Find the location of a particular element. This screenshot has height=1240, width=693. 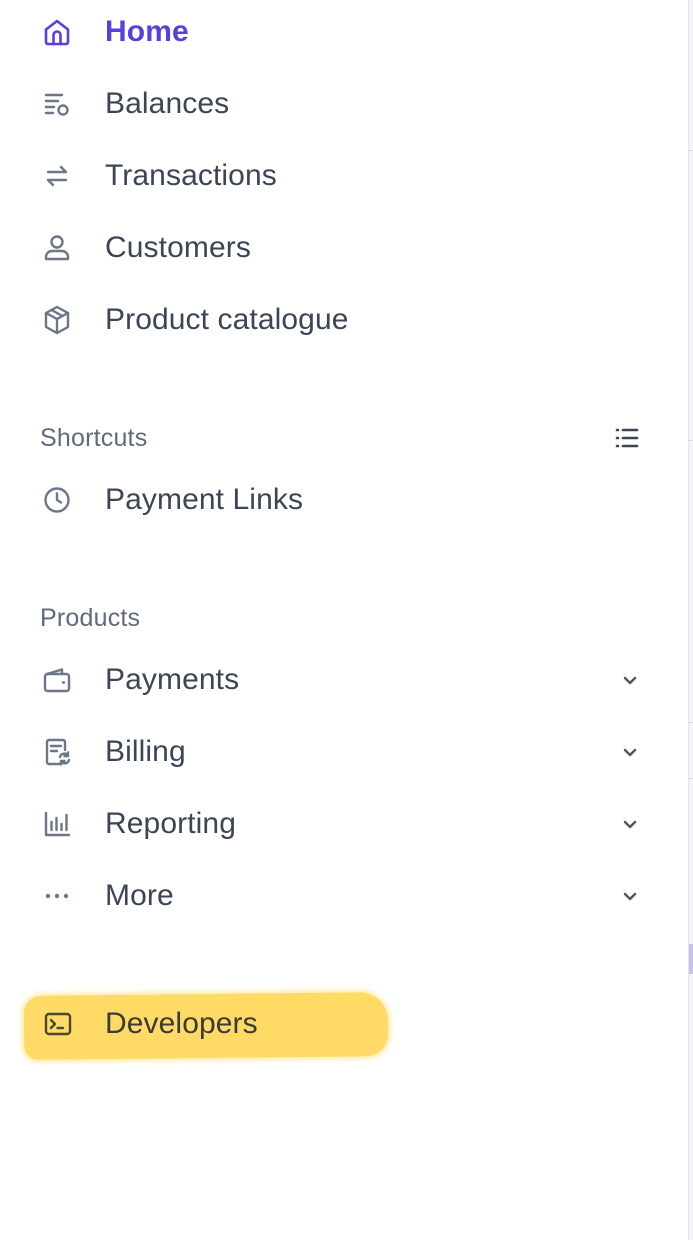

more-icon is located at coordinates (64, 896).